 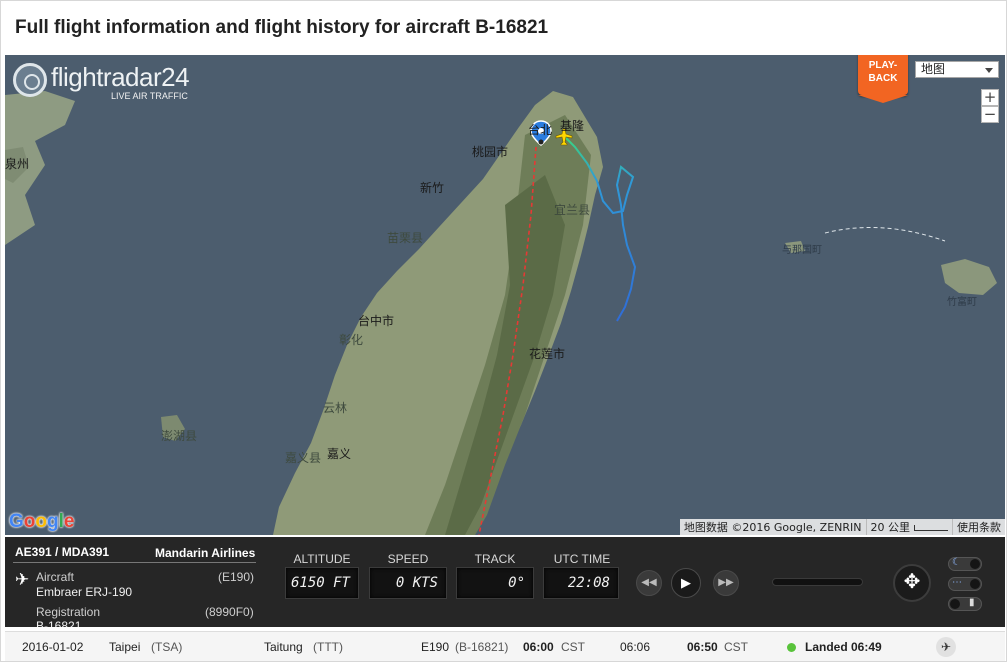 What do you see at coordinates (30, 80) in the screenshot?
I see `radar-icon` at bounding box center [30, 80].